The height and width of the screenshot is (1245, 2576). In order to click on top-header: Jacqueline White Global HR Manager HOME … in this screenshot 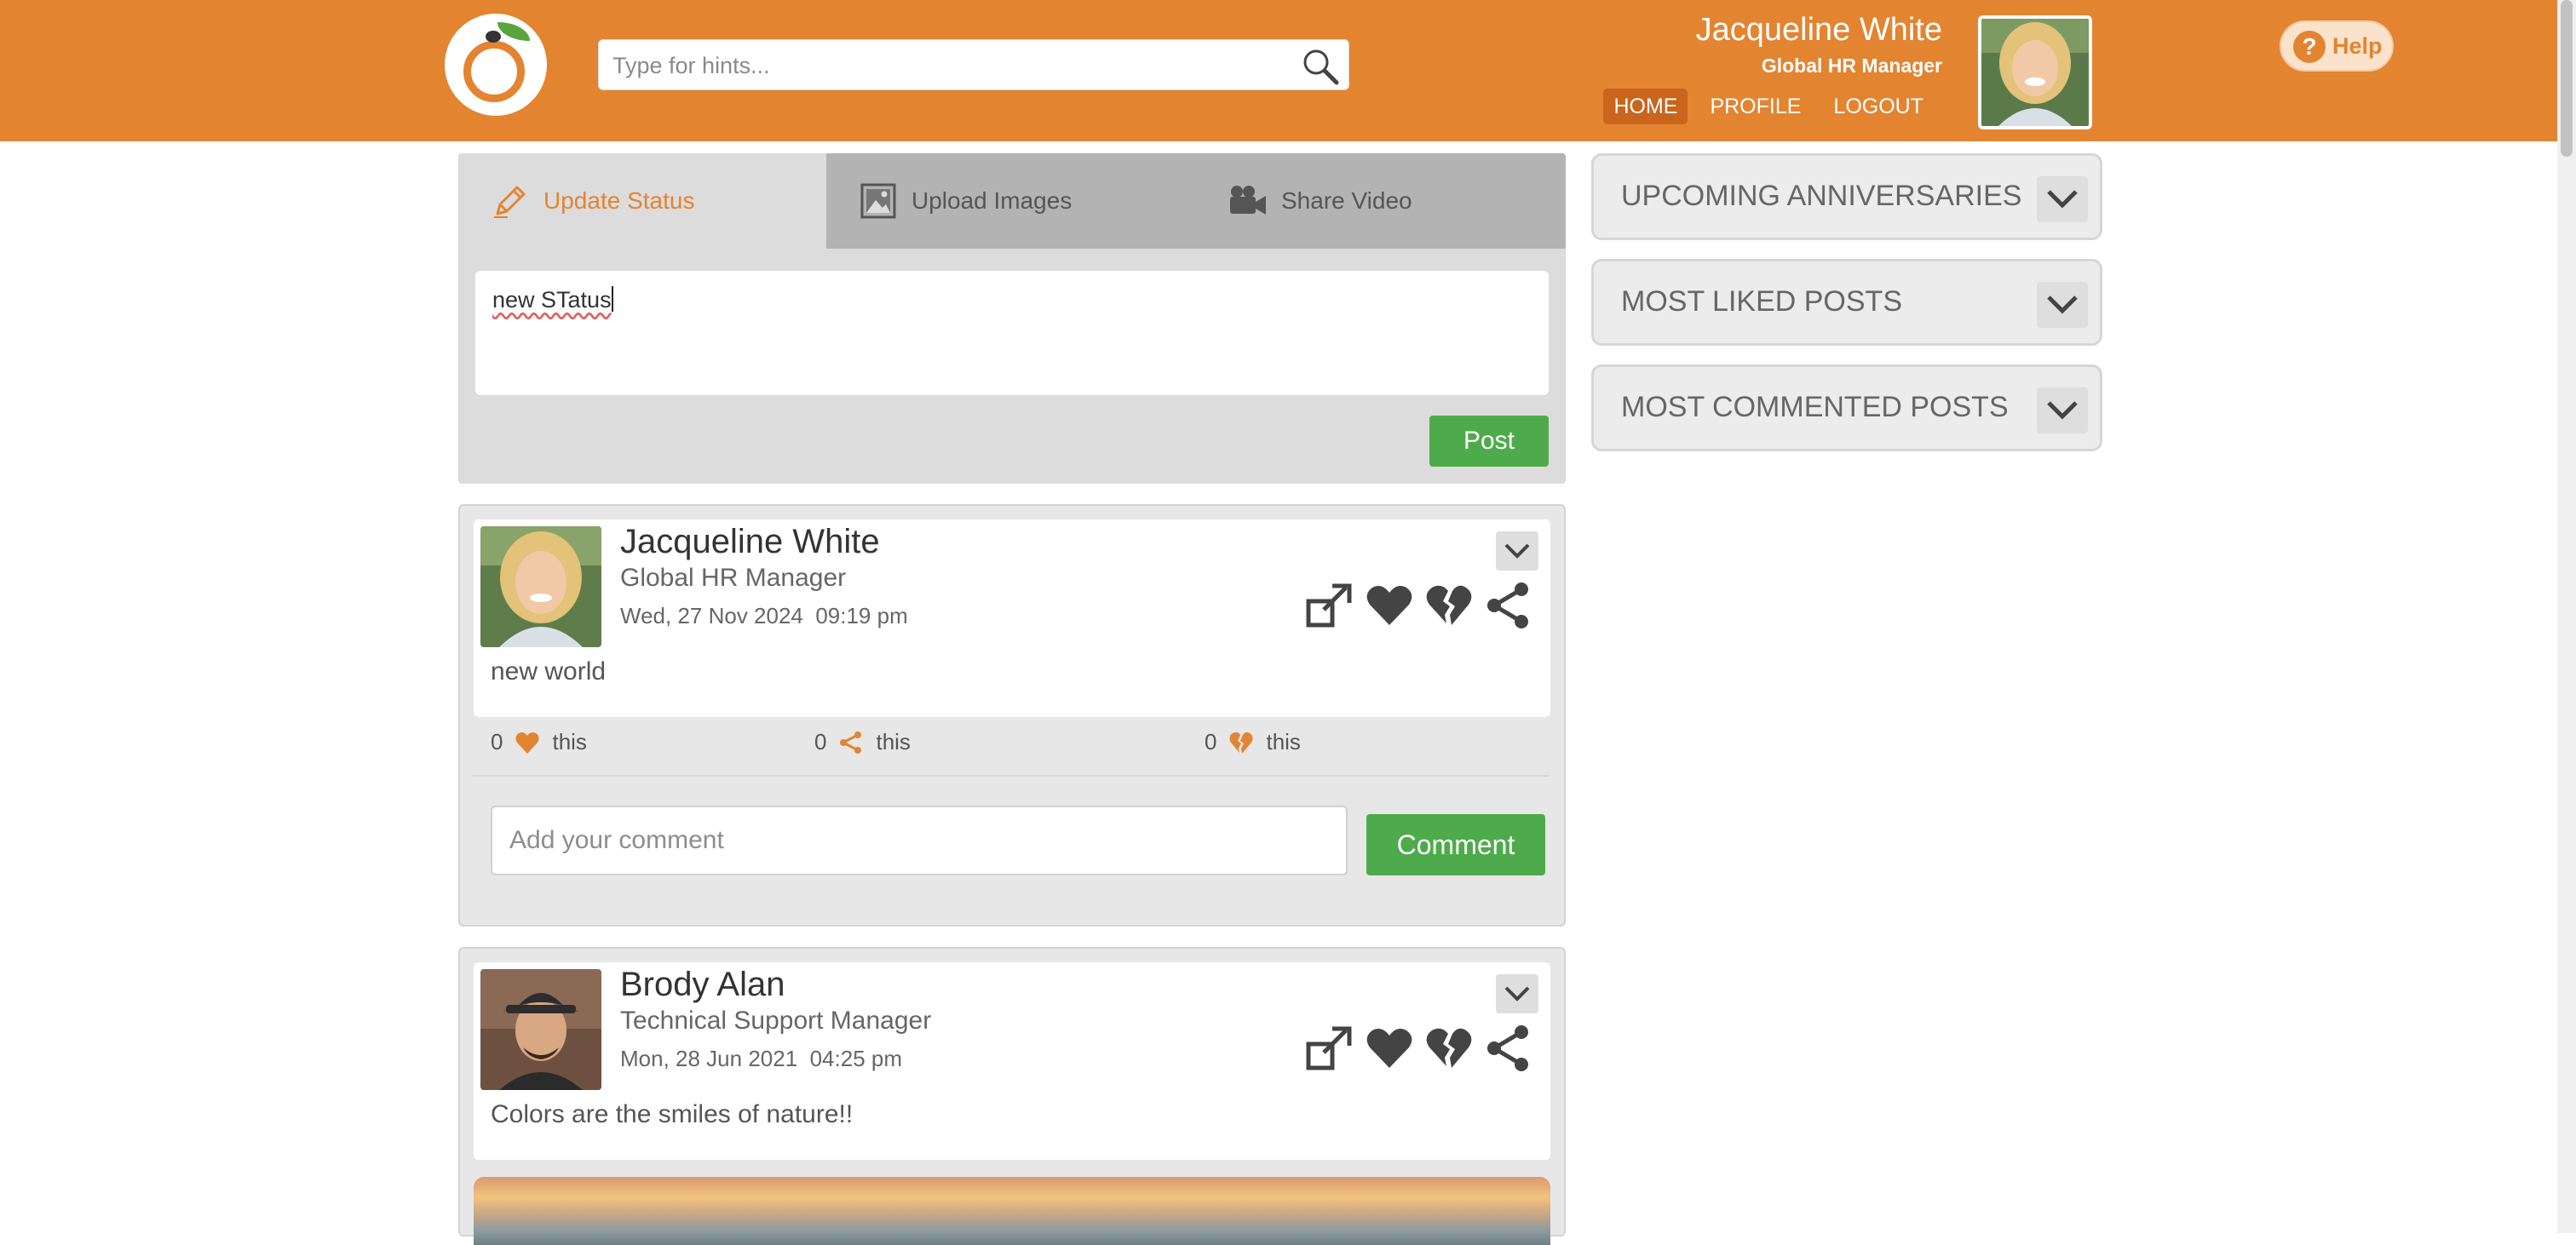, I will do `click(1279, 70)`.